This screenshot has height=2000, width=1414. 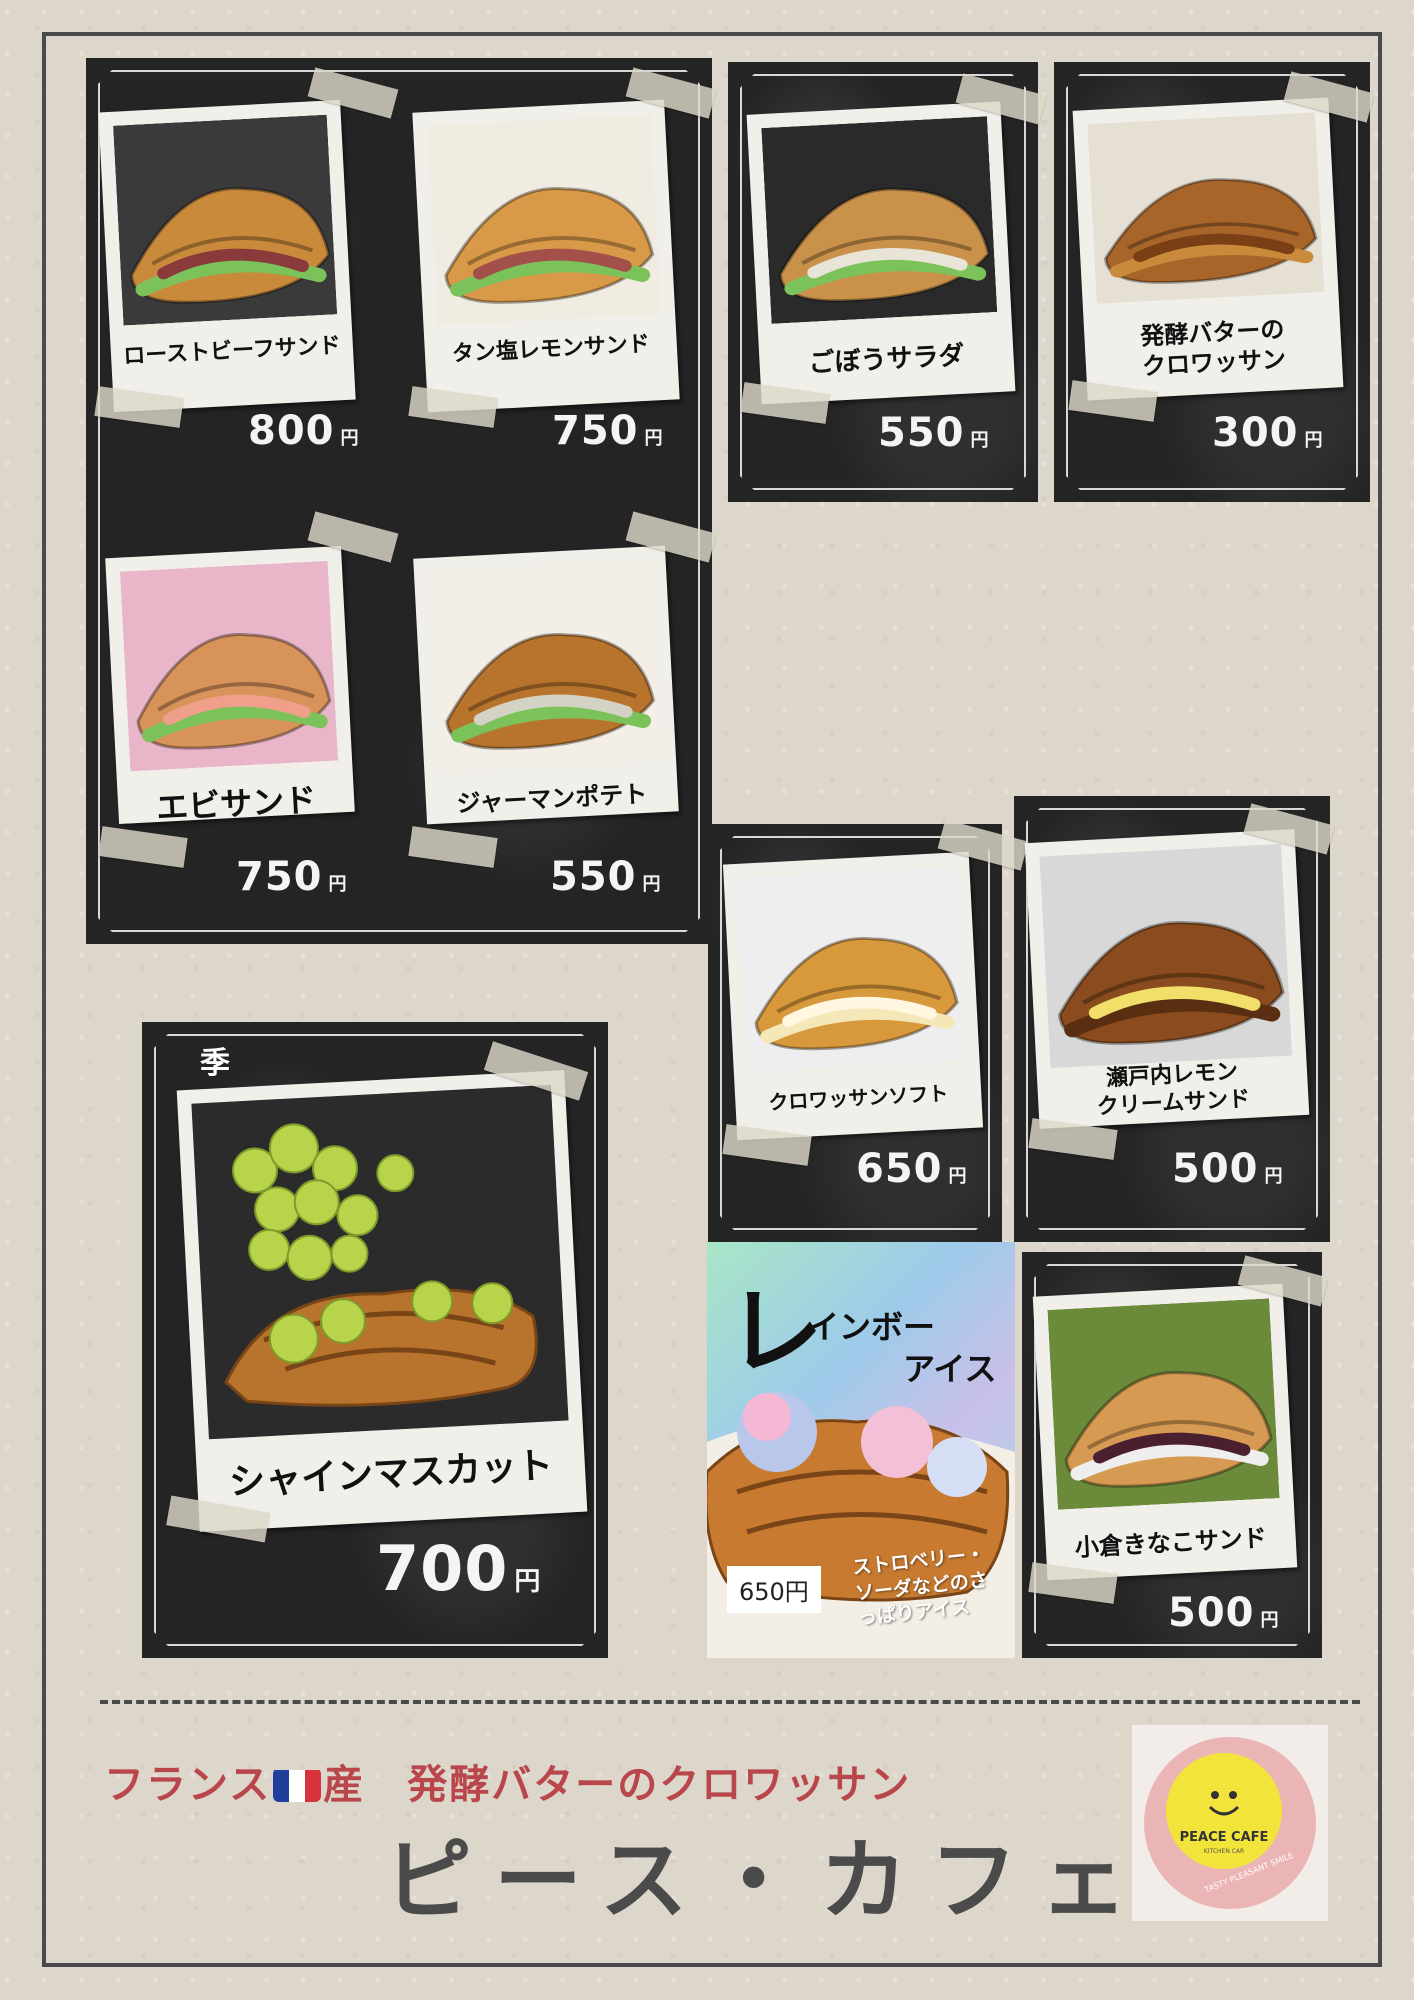 I want to click on item-name: ローストビーフサンド, so click(x=232, y=351).